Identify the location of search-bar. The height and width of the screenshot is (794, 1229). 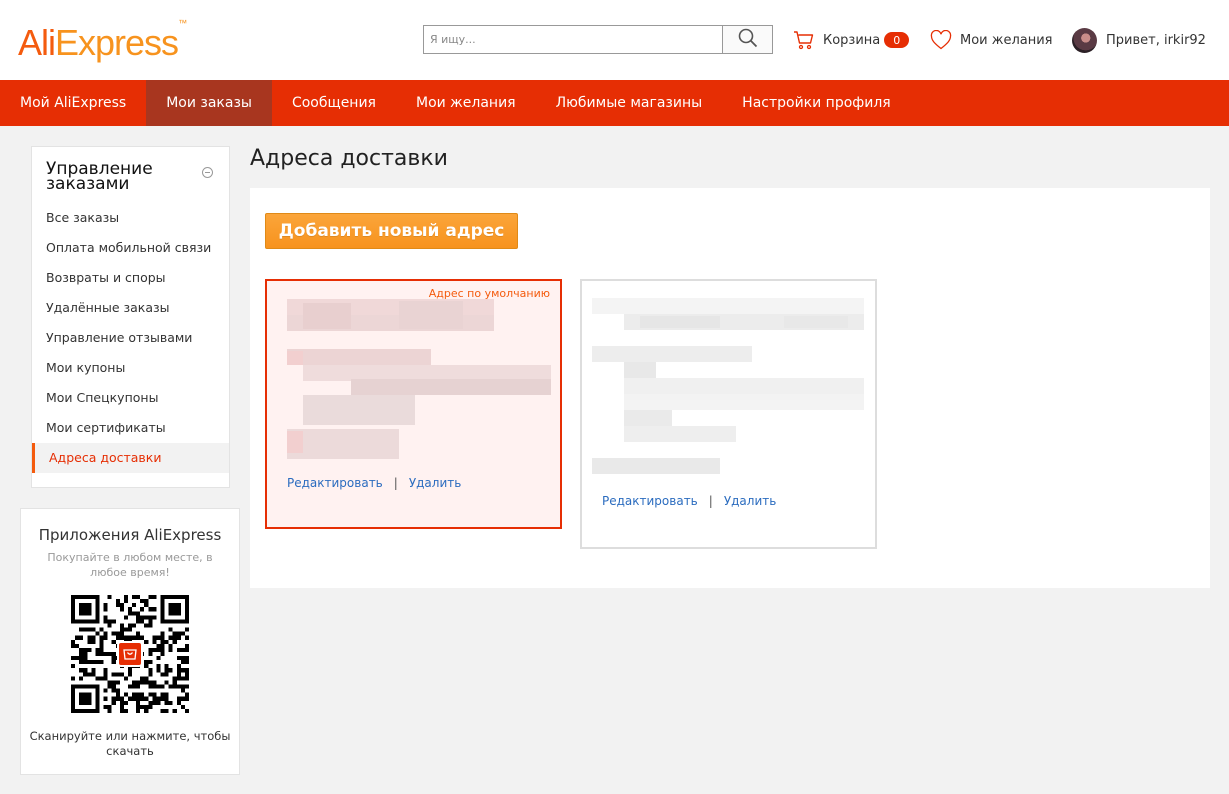
(598, 39).